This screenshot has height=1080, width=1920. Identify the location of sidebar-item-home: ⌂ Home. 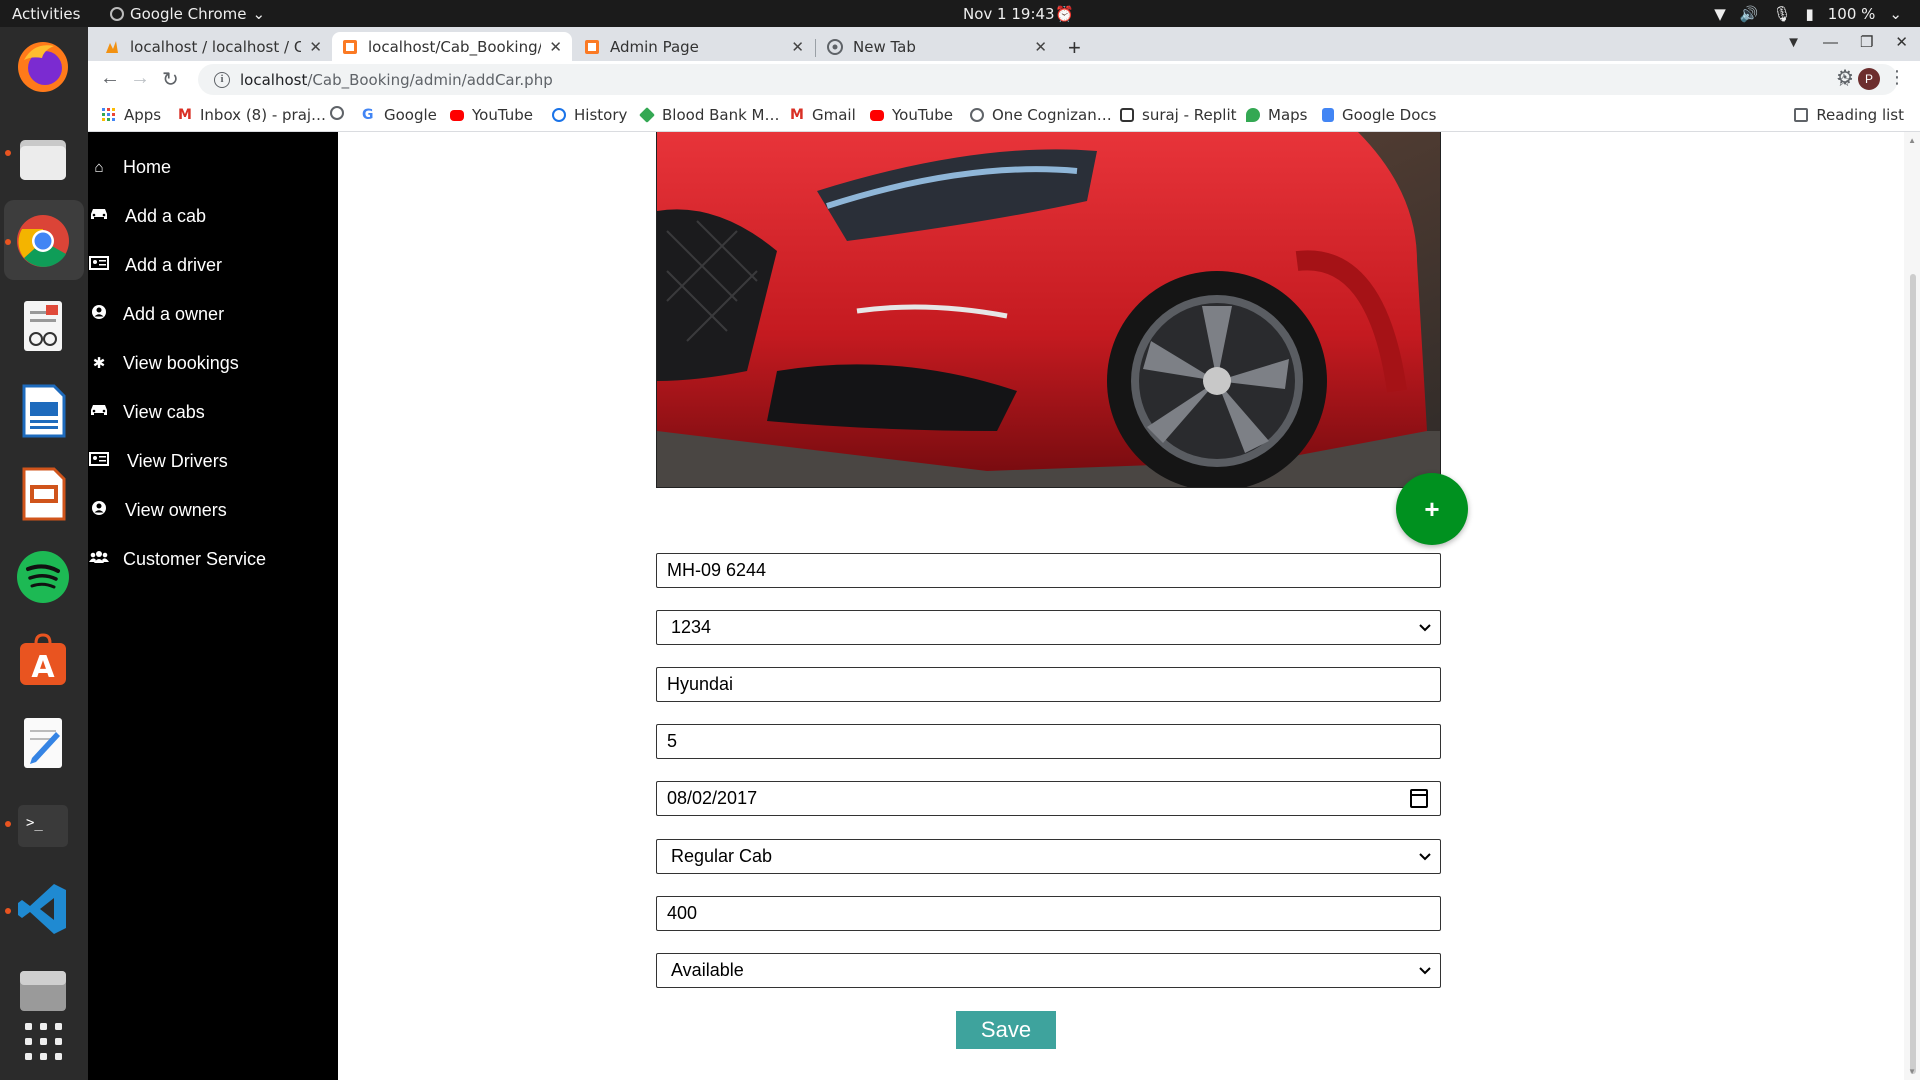
(213, 167).